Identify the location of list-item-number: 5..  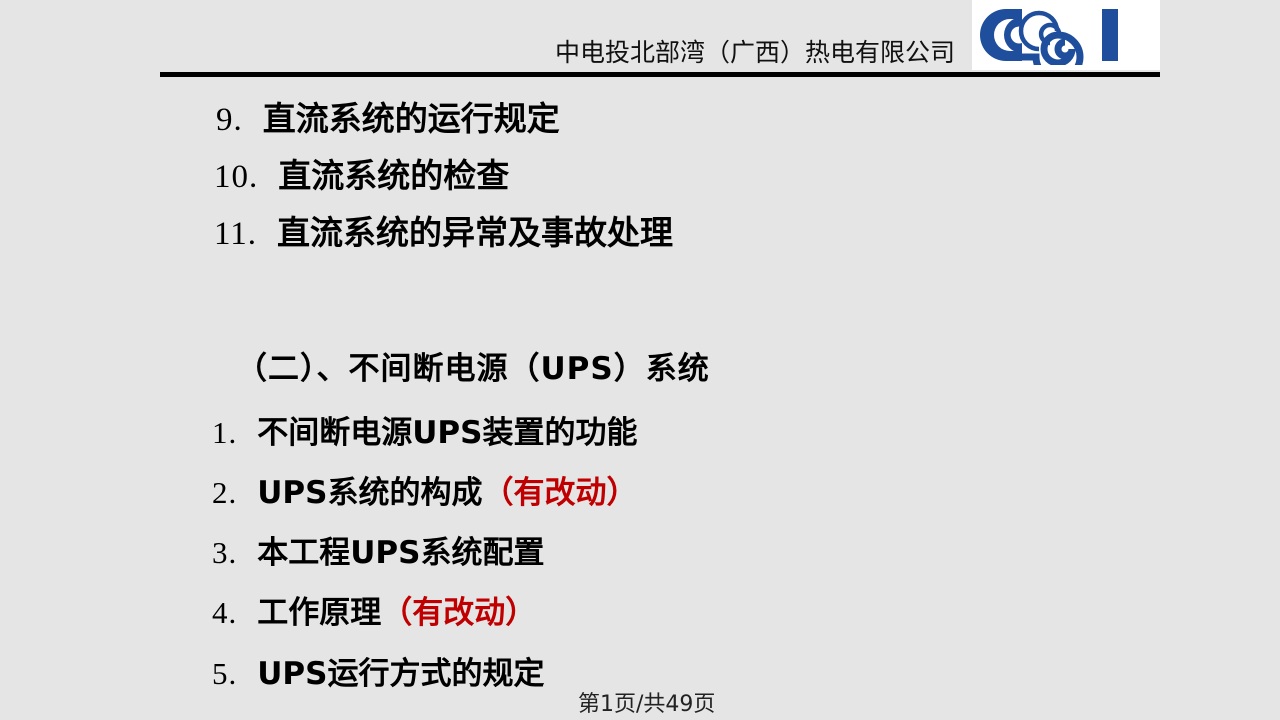
(225, 673).